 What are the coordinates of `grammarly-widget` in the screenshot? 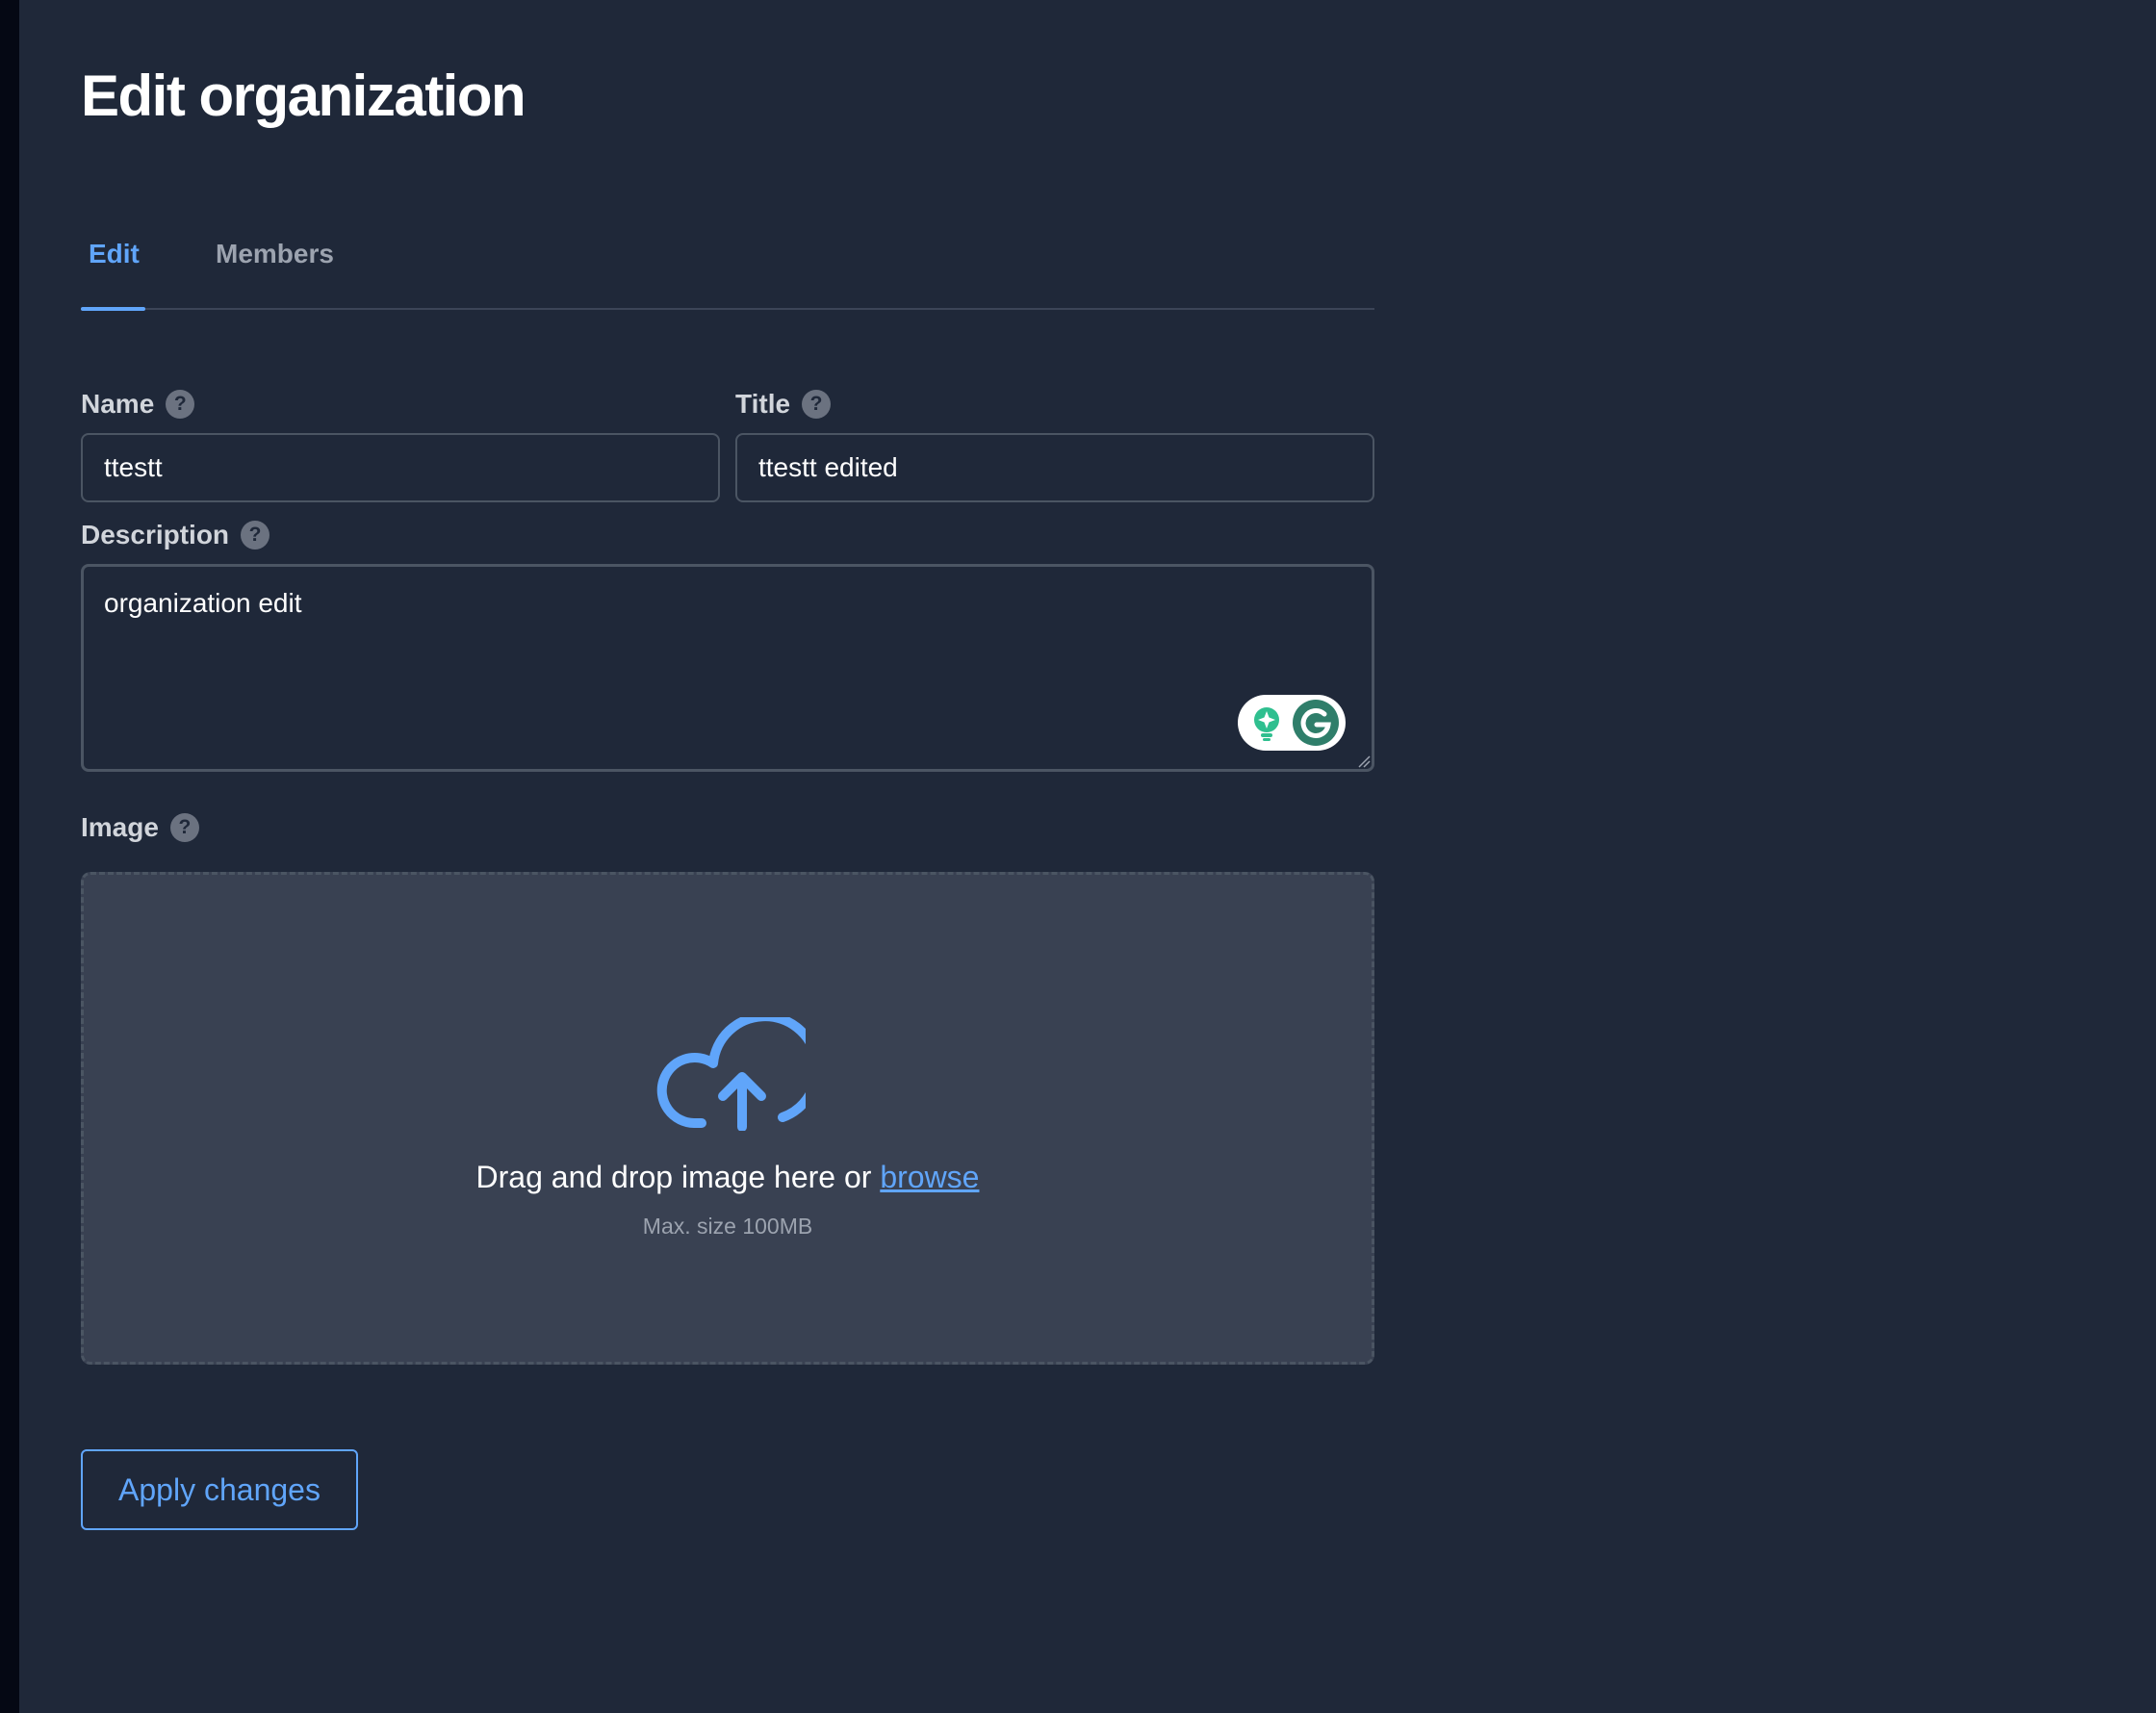 It's located at (1292, 723).